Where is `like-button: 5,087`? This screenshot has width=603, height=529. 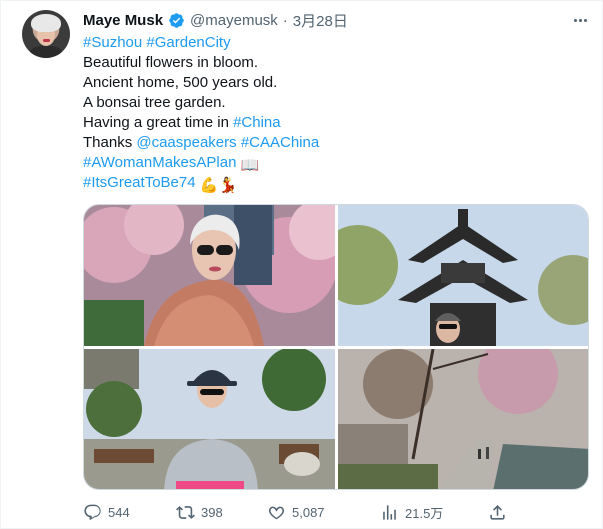
like-button: 5,087 is located at coordinates (296, 512).